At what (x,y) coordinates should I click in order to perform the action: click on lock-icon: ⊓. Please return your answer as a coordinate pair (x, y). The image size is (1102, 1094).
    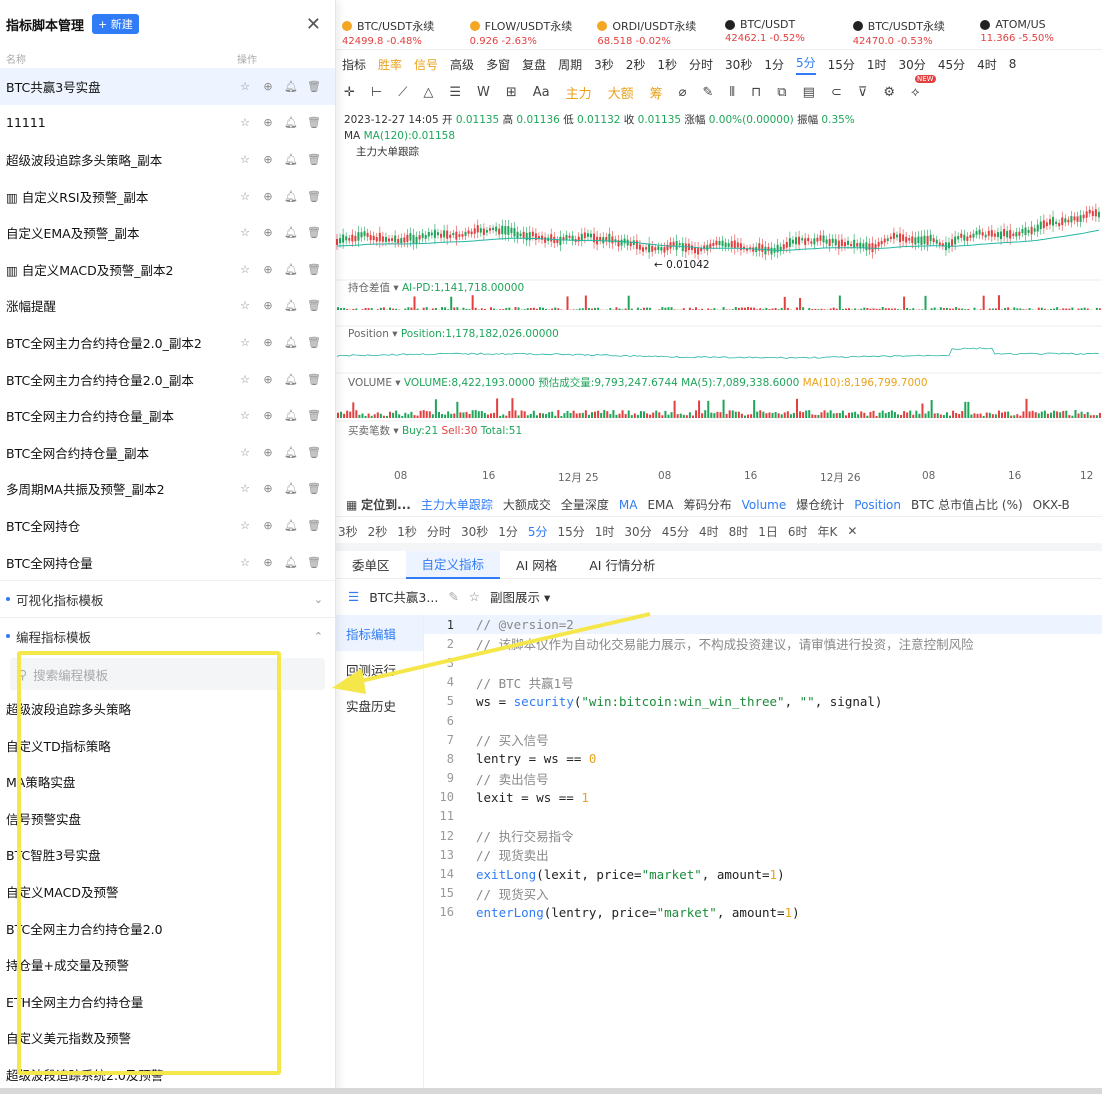
    Looking at the image, I should click on (756, 92).